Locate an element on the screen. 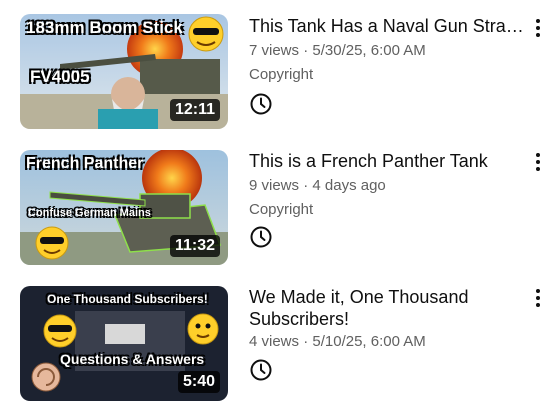 The image size is (560, 411). thumbnail-overlay-subtitle: Confuse German Mains is located at coordinates (89, 213).